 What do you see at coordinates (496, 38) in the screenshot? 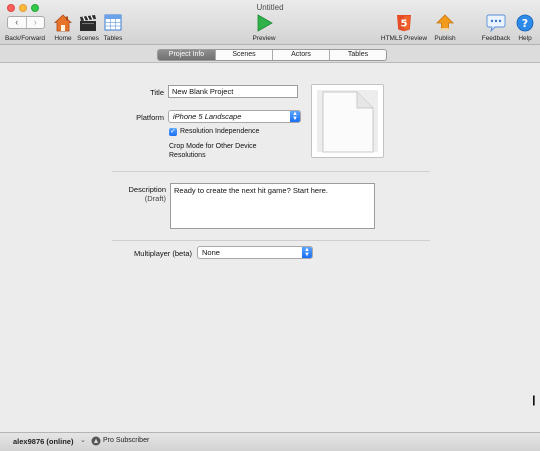
I see `feedback-label: Feedback` at bounding box center [496, 38].